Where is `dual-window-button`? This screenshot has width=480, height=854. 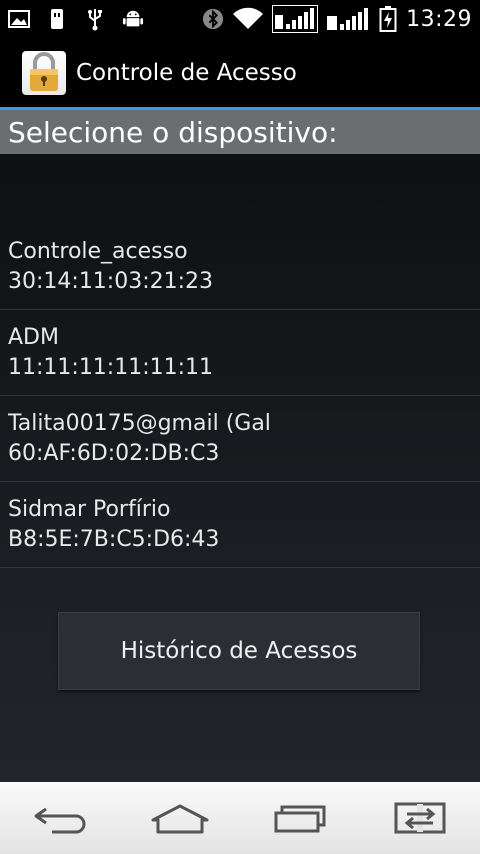
dual-window-button is located at coordinates (420, 818).